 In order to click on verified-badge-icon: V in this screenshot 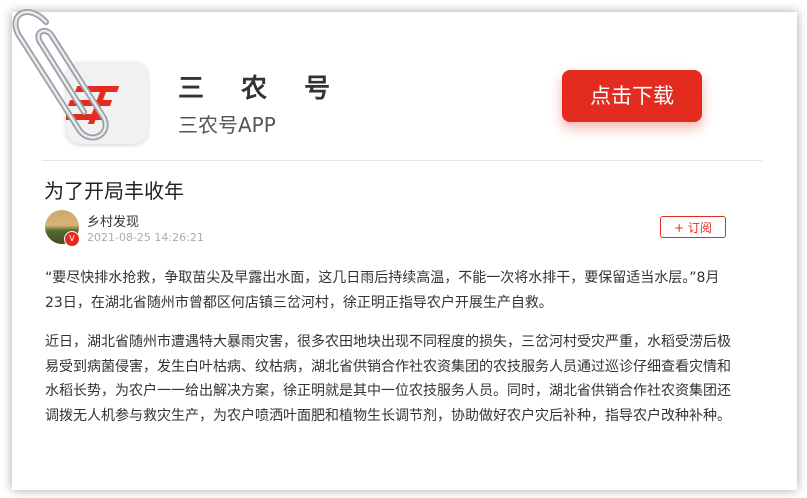, I will do `click(72, 239)`.